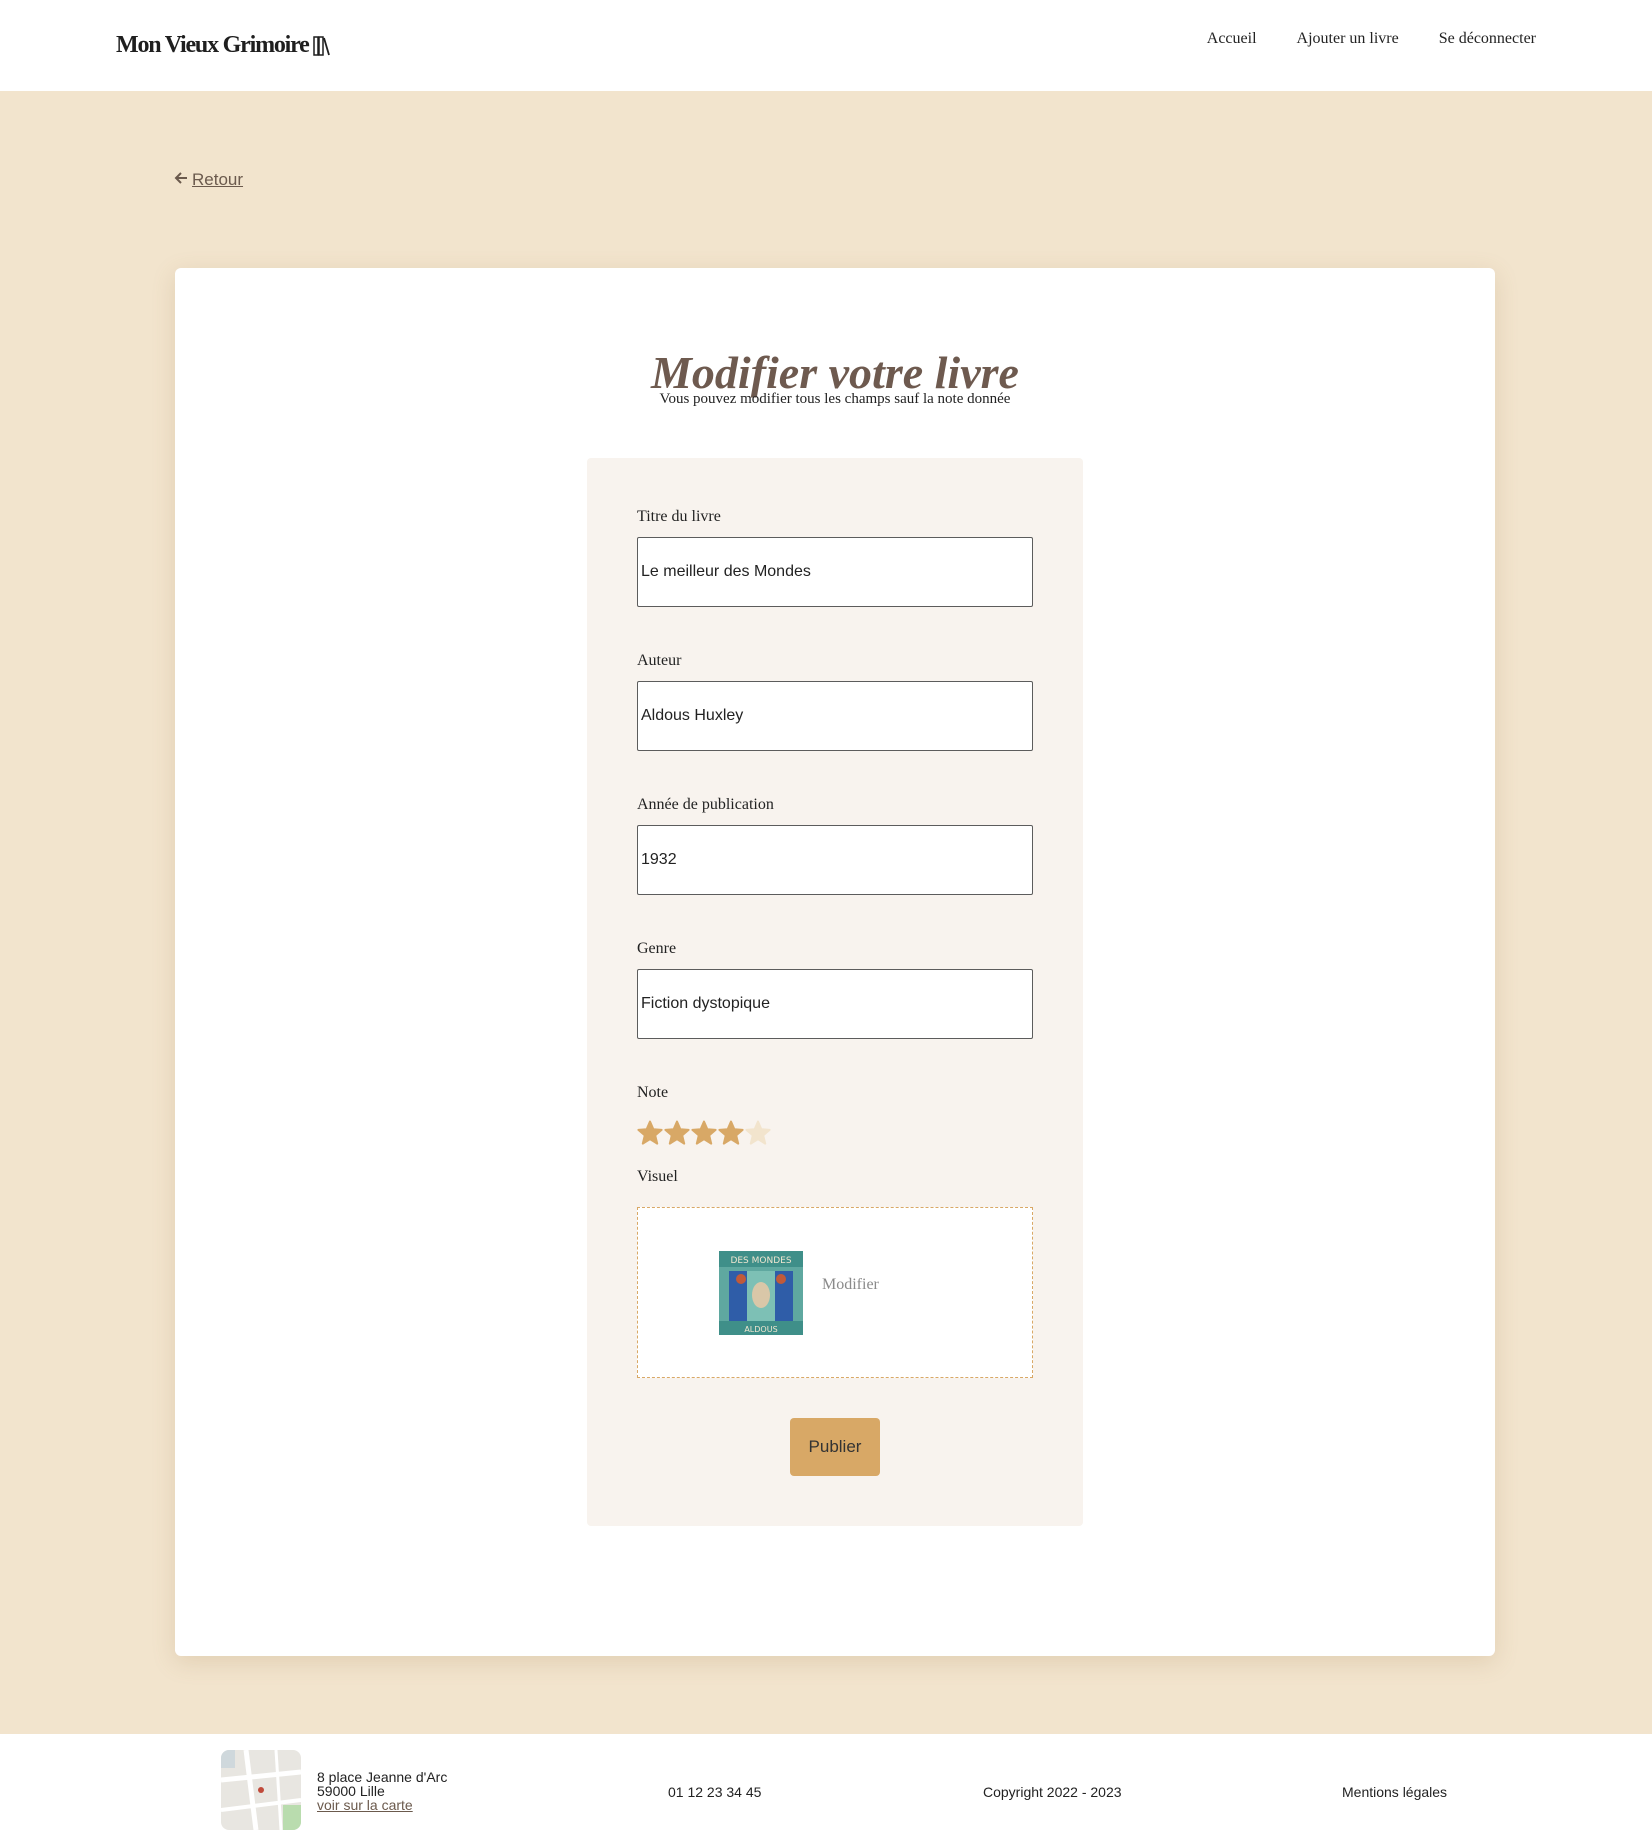 Image resolution: width=1652 pixels, height=1848 pixels. Describe the element at coordinates (321, 45) in the screenshot. I see `books-icon` at that location.